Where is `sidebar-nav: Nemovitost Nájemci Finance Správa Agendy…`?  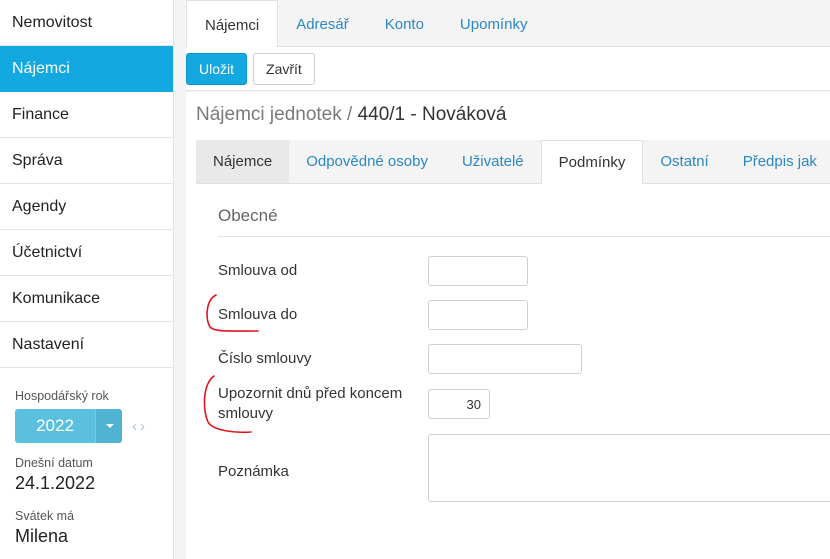
sidebar-nav: Nemovitost Nájemci Finance Správa Agendy… is located at coordinates (86, 184).